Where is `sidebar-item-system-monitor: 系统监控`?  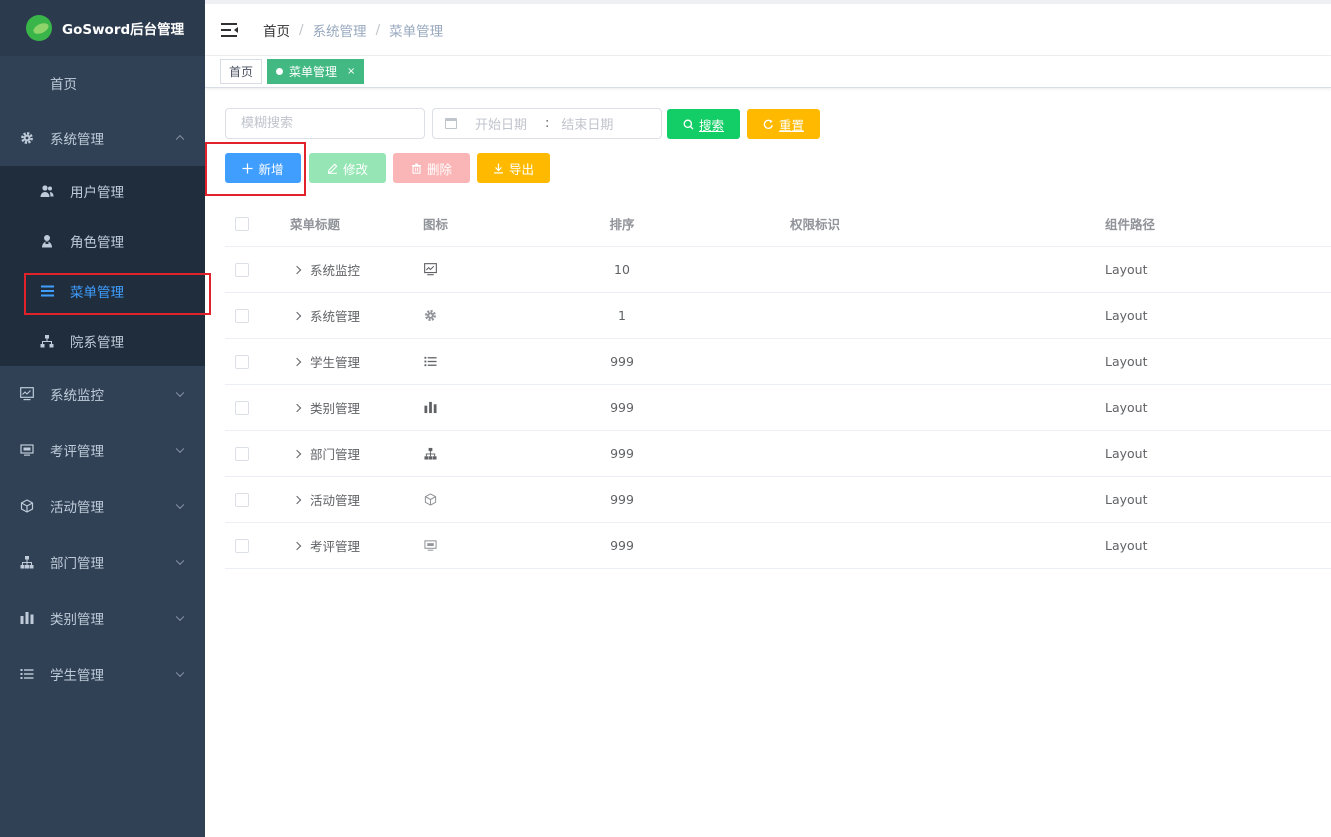
sidebar-item-system-monitor: 系统监控 is located at coordinates (102, 394).